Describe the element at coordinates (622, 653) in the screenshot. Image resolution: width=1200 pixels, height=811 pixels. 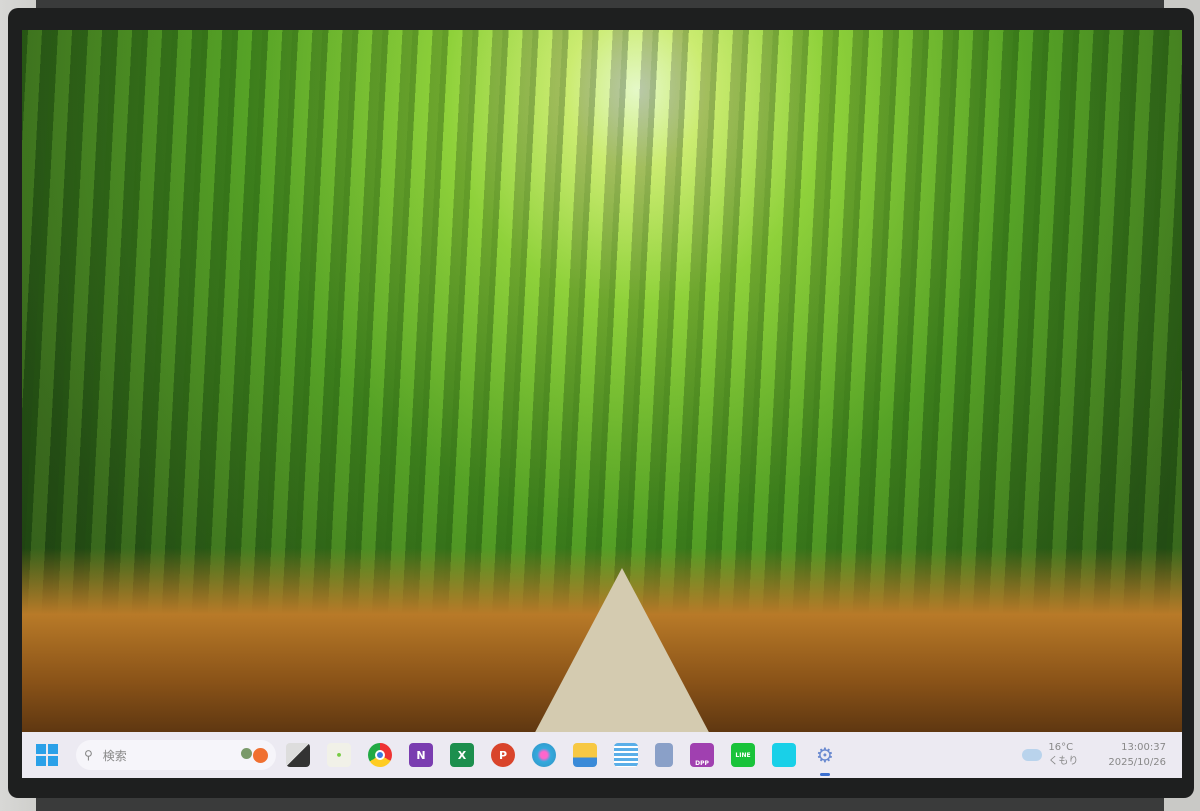
I see `wallpaper-path` at that location.